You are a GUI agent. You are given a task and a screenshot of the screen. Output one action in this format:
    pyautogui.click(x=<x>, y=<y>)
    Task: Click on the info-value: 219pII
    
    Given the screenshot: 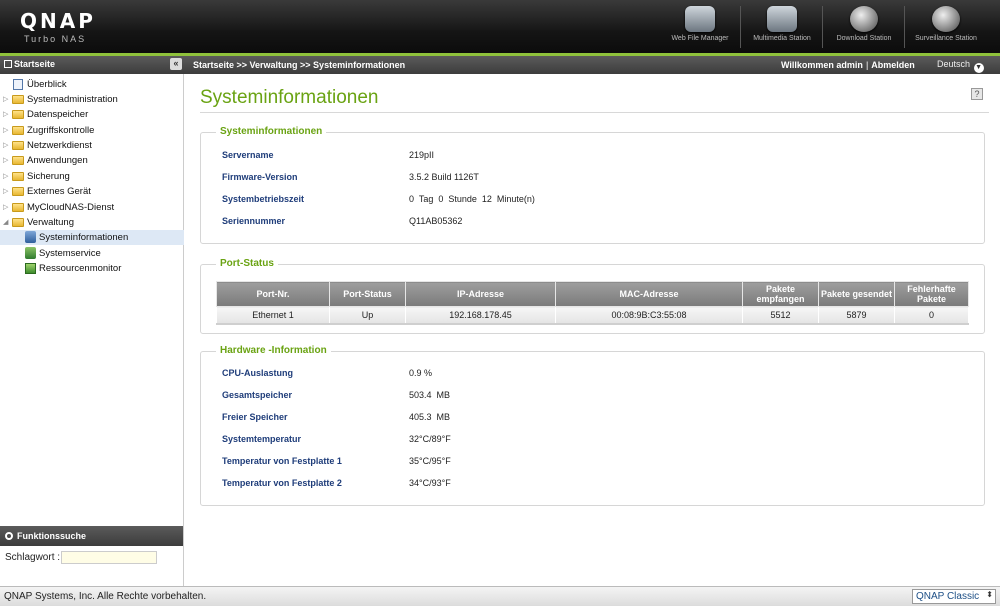 What is the action you would take?
    pyautogui.click(x=422, y=155)
    